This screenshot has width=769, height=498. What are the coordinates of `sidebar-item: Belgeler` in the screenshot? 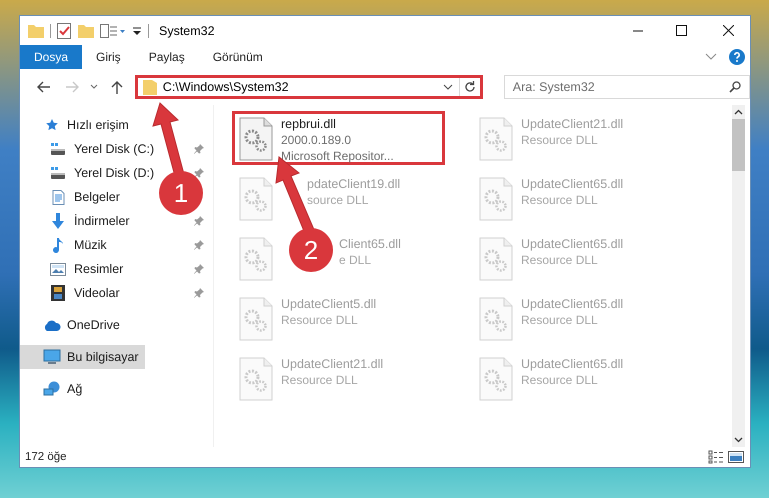 It's located at (73, 197).